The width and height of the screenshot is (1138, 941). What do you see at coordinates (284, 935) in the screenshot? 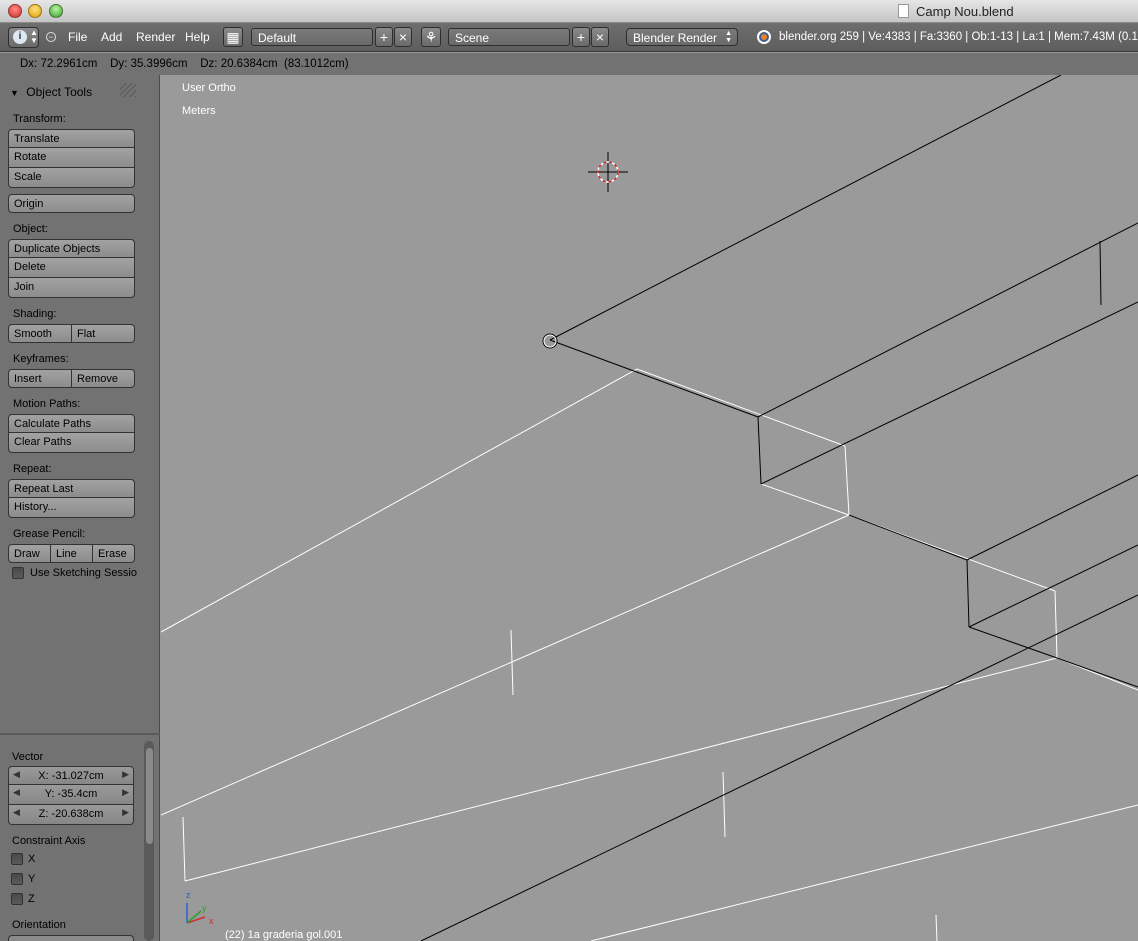
I see `active-object-info: (22) 1a graderia gol.001` at bounding box center [284, 935].